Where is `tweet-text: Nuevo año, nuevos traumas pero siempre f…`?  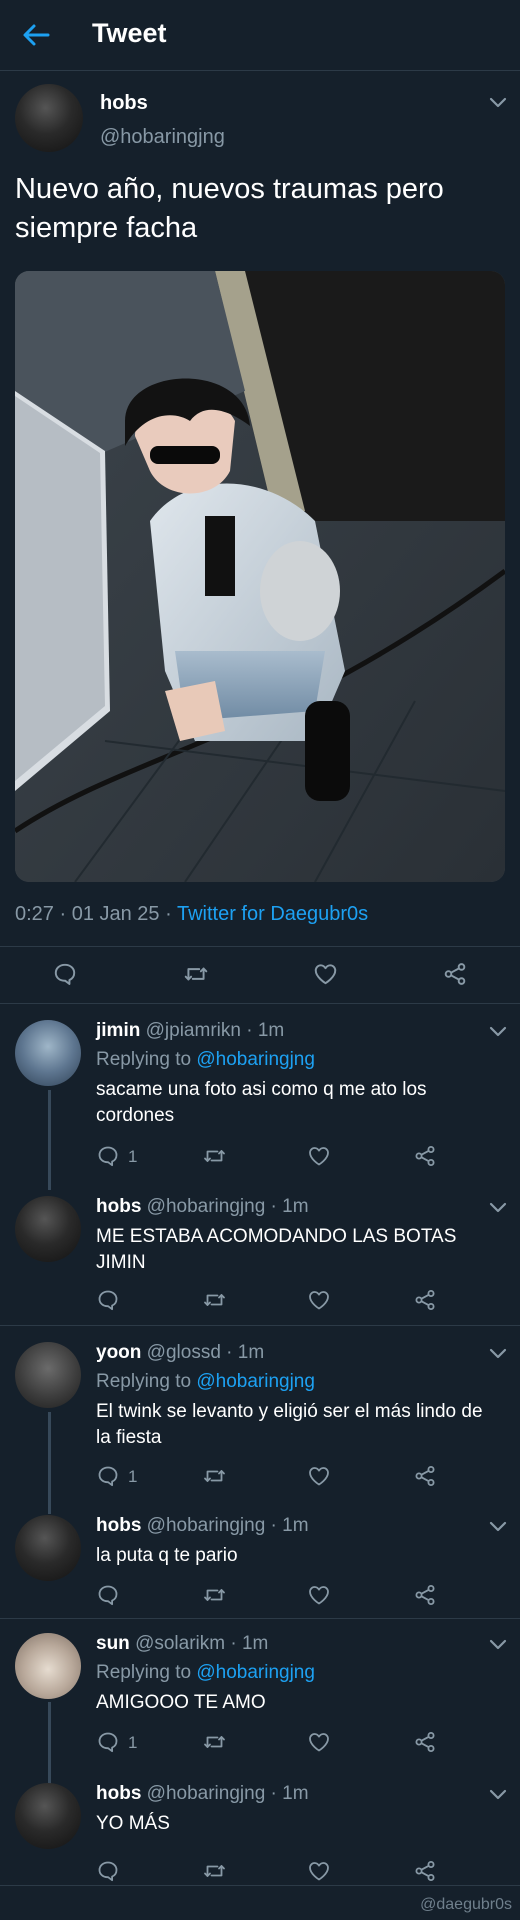 tweet-text: Nuevo año, nuevos traumas pero siempre f… is located at coordinates (229, 208).